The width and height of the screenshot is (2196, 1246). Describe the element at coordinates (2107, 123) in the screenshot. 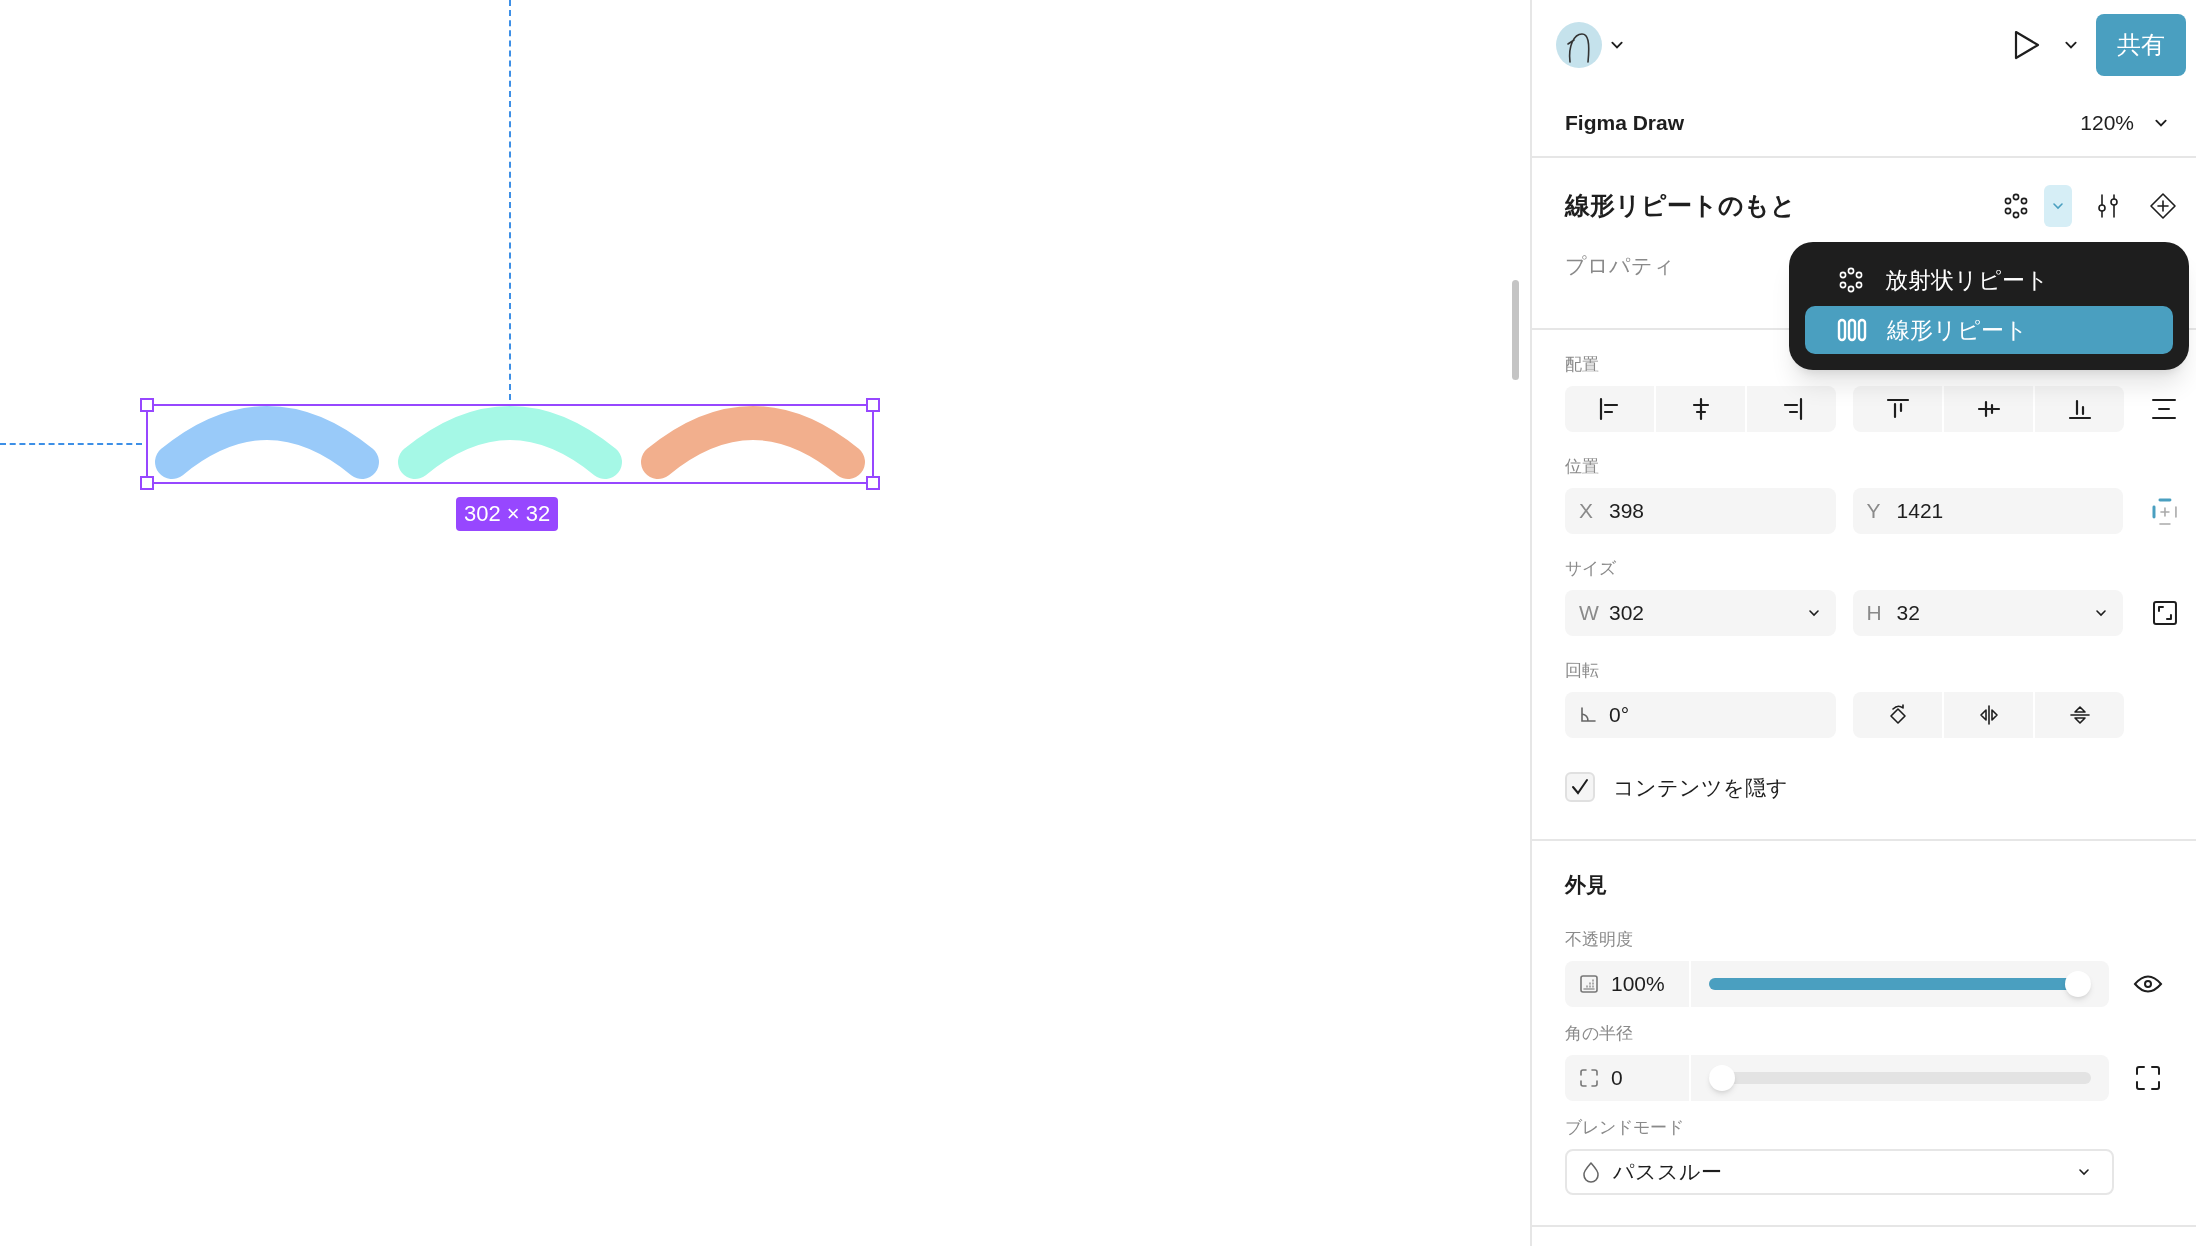

I see `zoom-level: 120%` at that location.